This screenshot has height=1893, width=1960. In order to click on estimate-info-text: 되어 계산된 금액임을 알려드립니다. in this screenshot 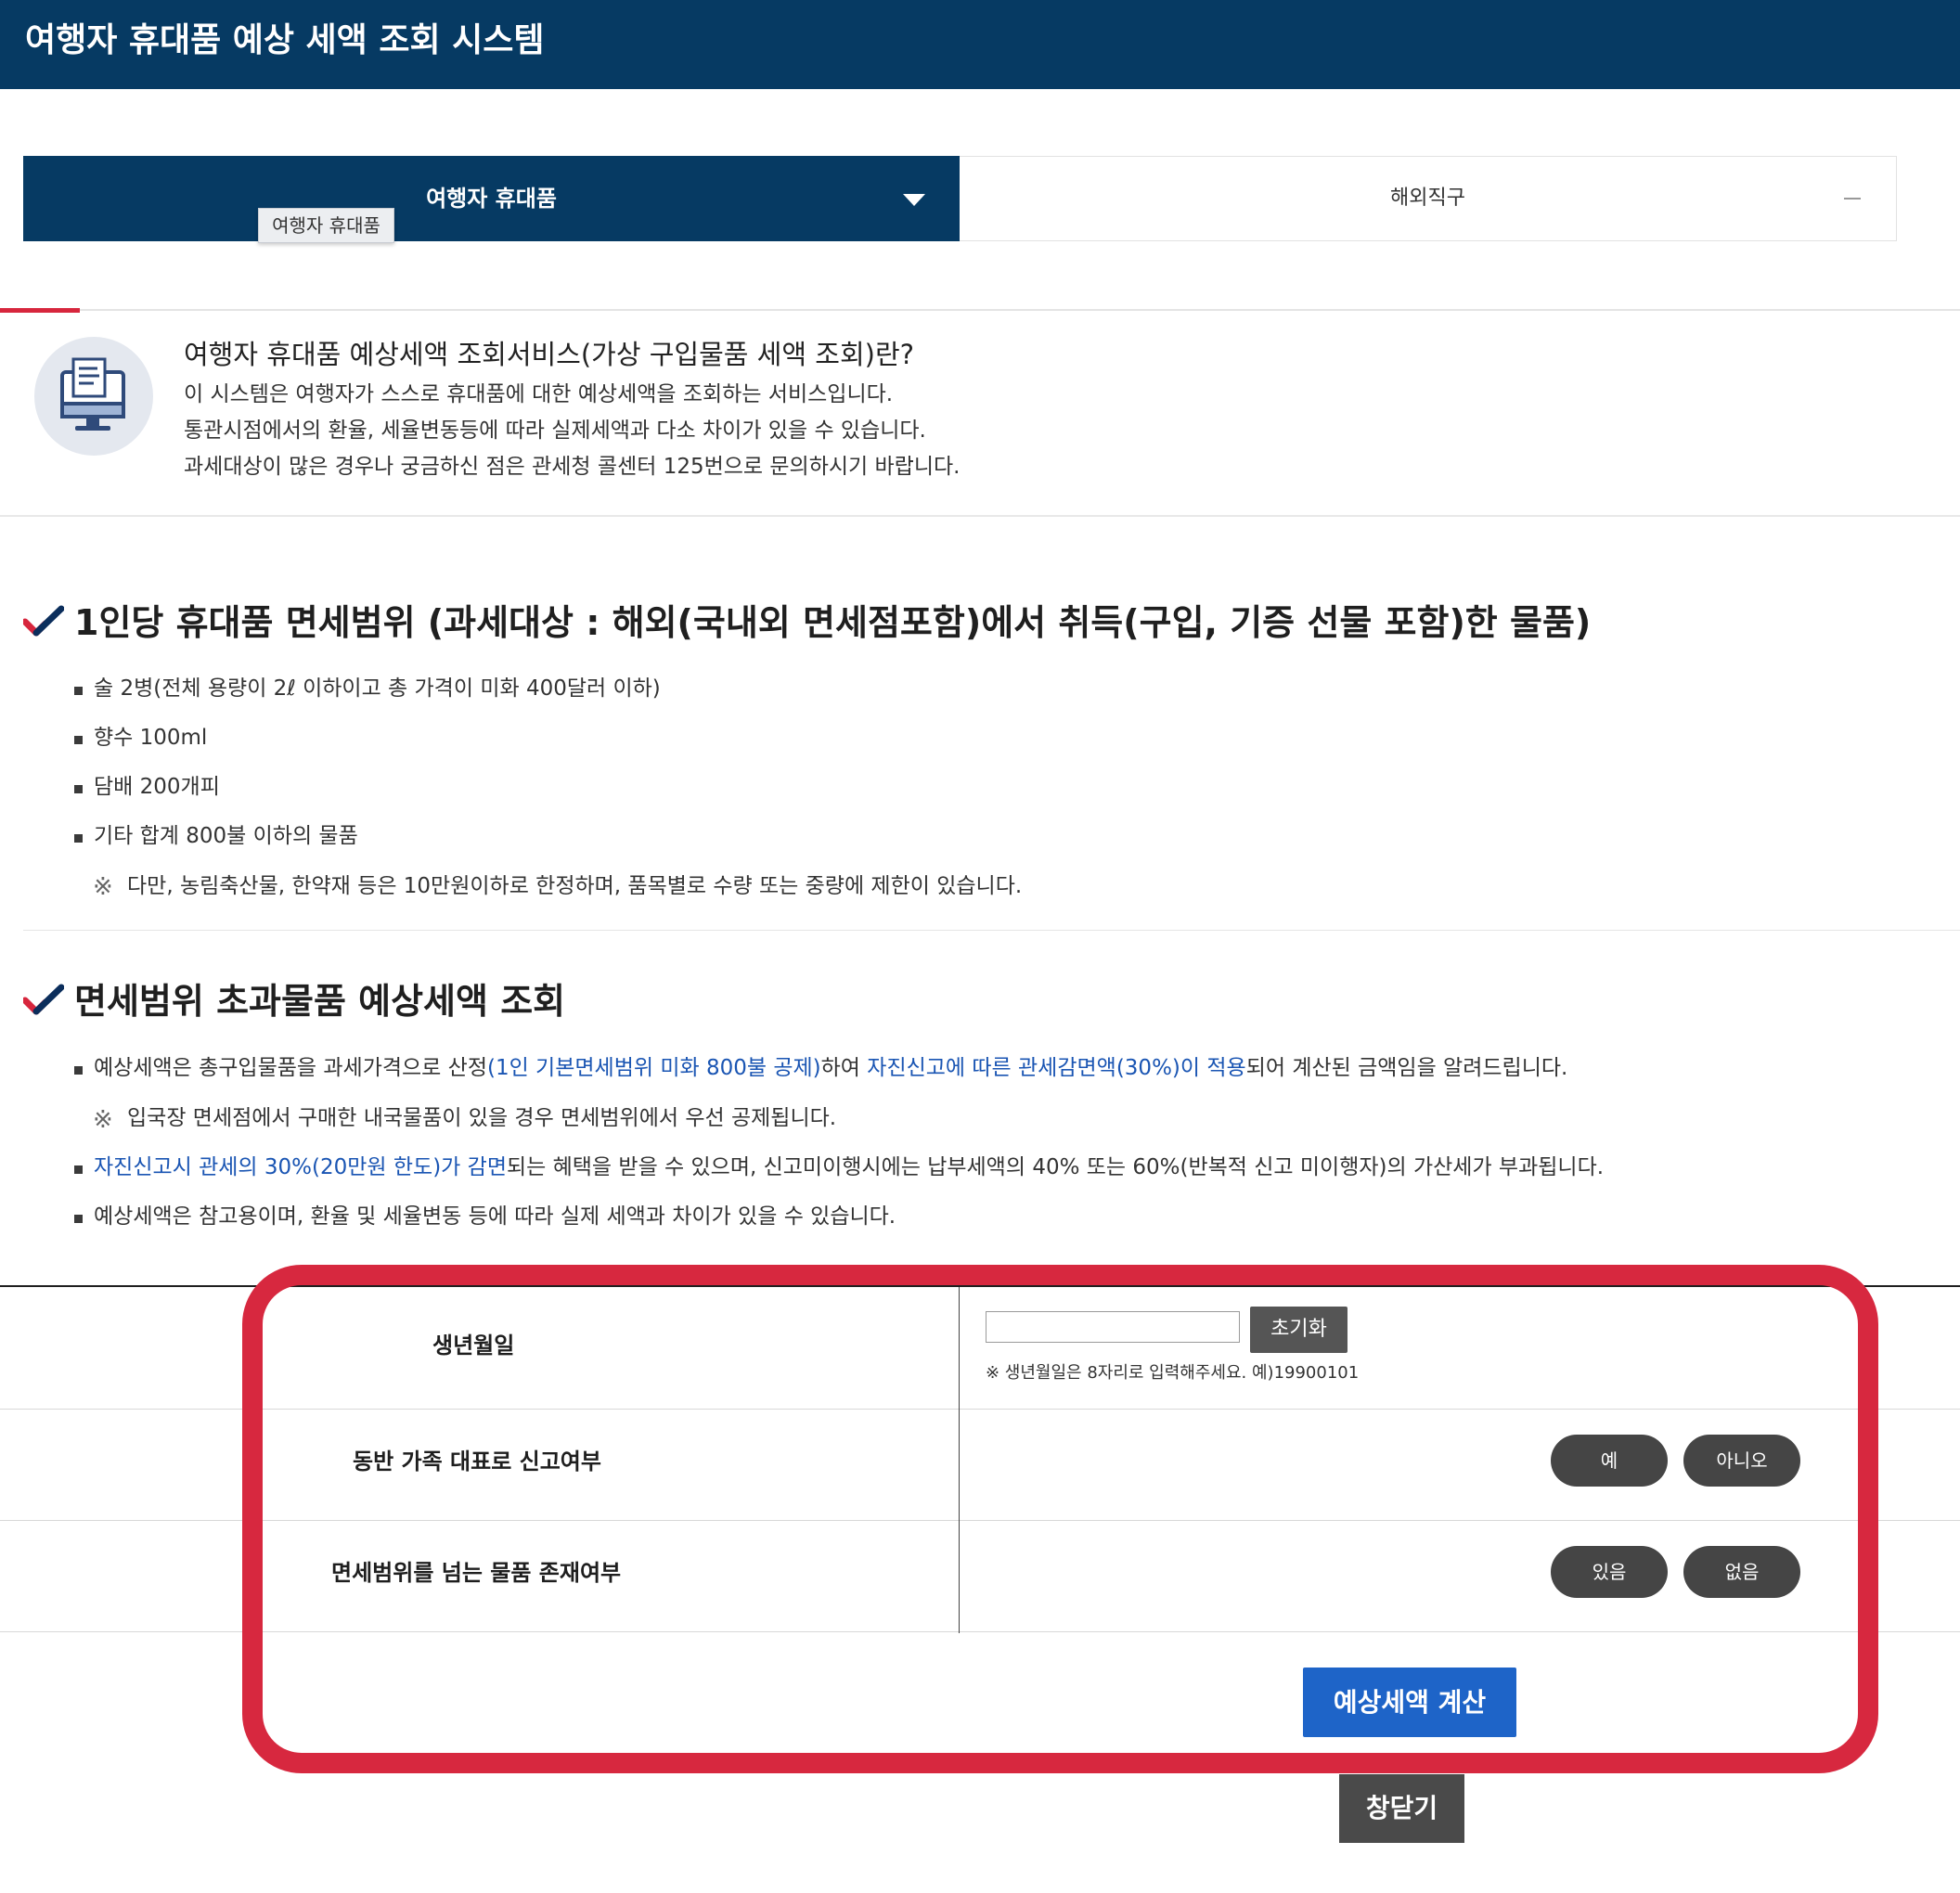, I will do `click(1406, 1068)`.